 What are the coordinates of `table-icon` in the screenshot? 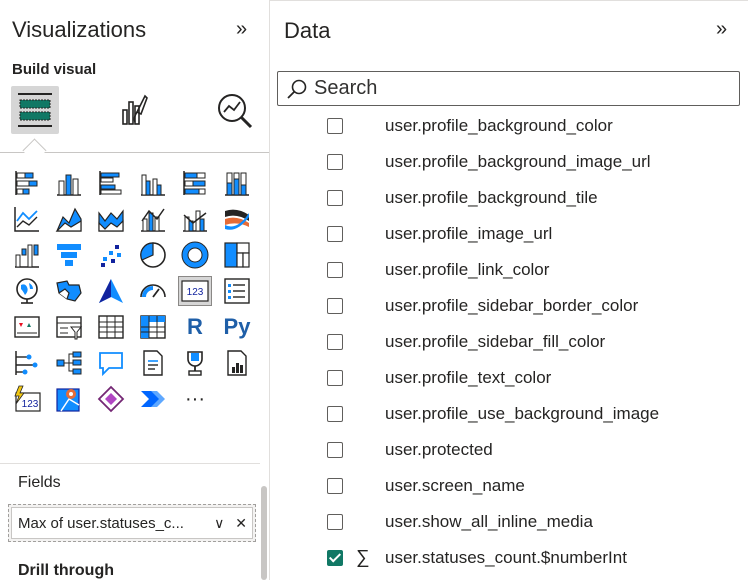 It's located at (111, 327).